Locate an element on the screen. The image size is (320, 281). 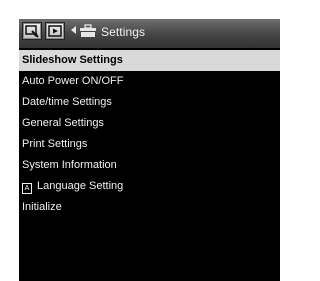
toolbox-icon is located at coordinates (88, 30).